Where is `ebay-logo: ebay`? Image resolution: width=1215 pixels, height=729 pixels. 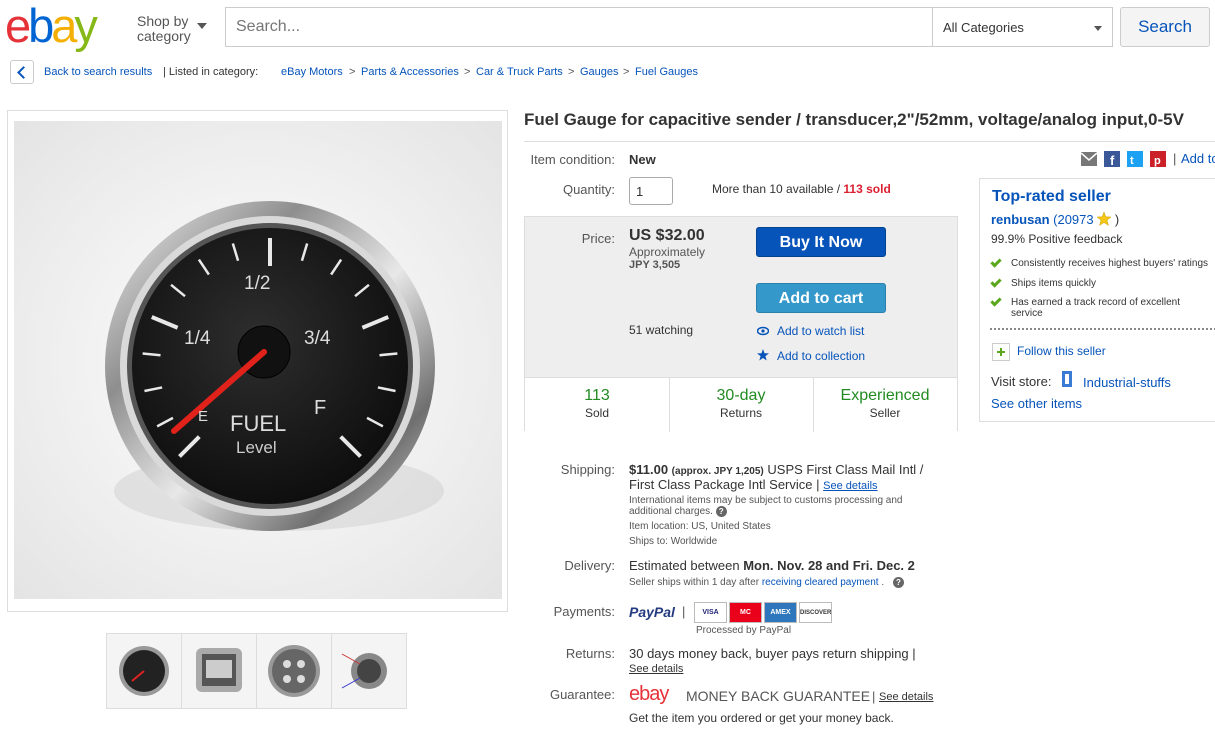
ebay-logo: ebay is located at coordinates (51, 26).